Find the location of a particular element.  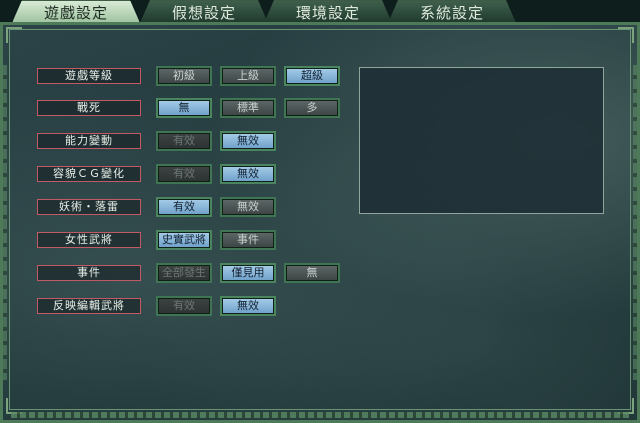

option-battle-death-many: 多 is located at coordinates (312, 108).